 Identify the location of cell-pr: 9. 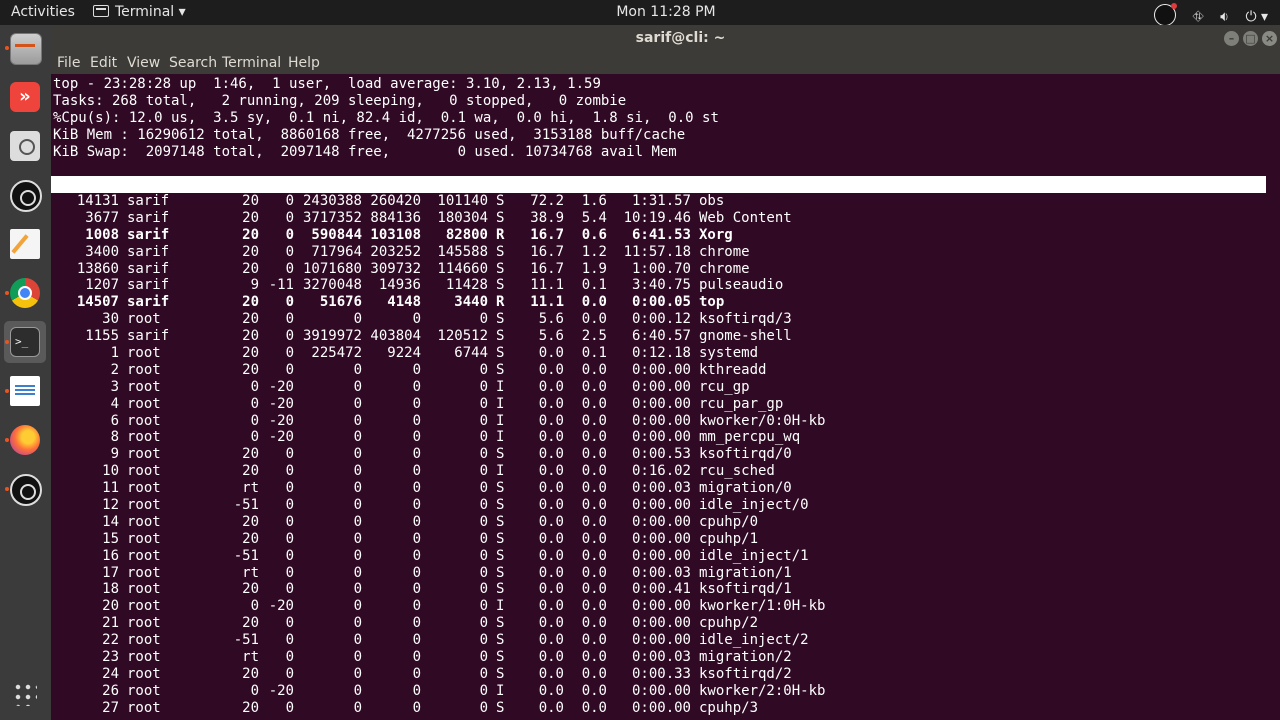
(254, 285).